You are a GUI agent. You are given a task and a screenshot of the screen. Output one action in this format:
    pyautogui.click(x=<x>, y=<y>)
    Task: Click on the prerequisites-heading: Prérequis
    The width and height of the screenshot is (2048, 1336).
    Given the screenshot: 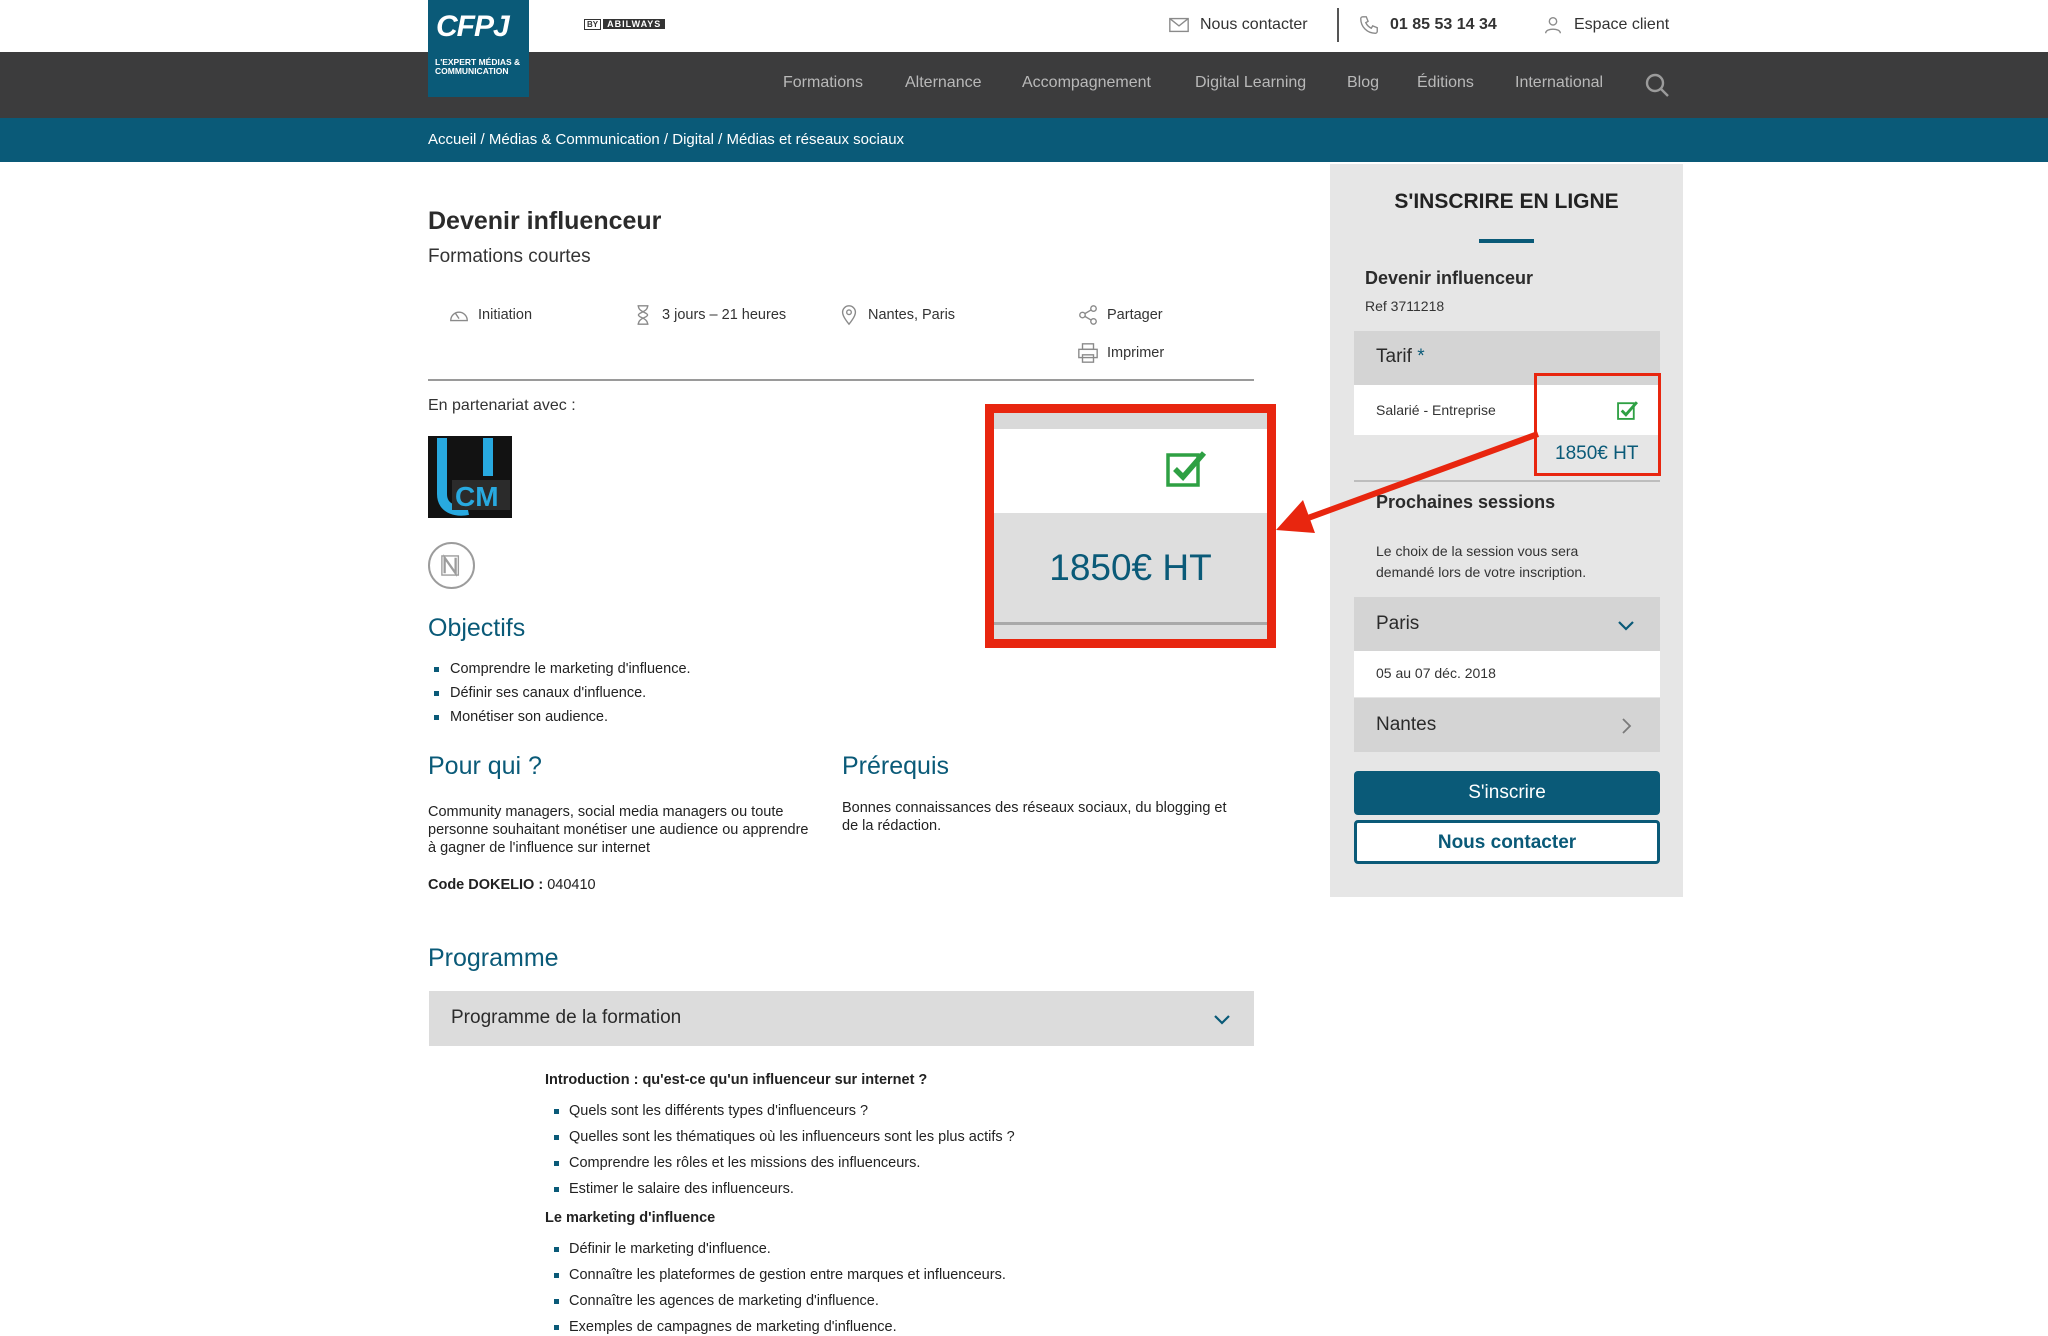 What is the action you would take?
    pyautogui.click(x=895, y=766)
    